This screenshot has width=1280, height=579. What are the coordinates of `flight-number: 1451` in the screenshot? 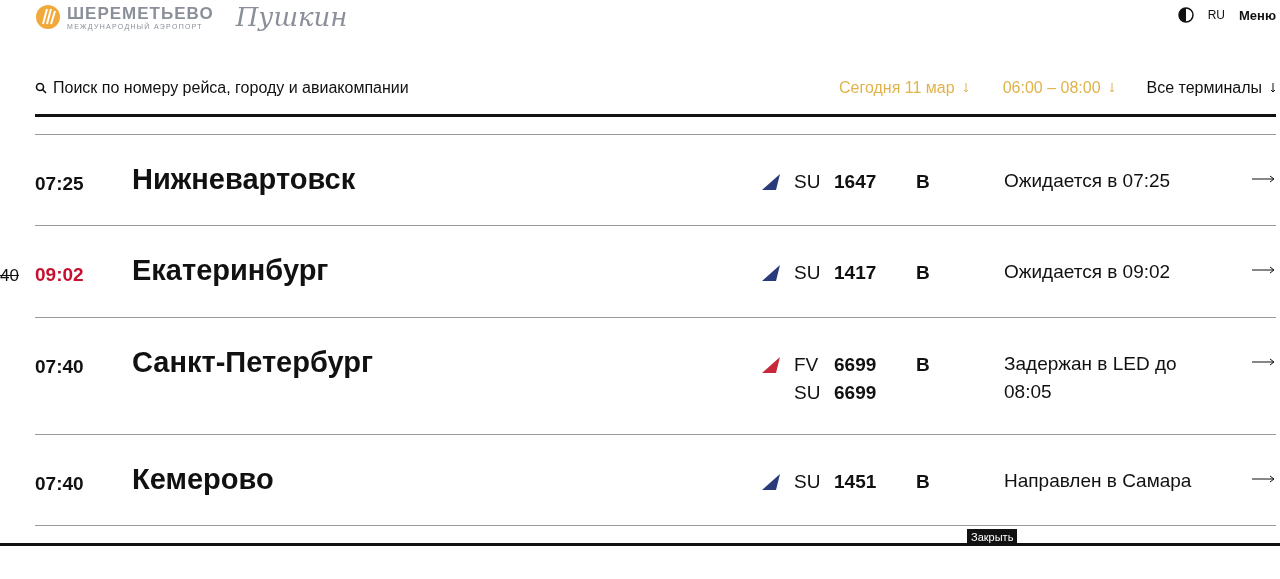 It's located at (856, 482).